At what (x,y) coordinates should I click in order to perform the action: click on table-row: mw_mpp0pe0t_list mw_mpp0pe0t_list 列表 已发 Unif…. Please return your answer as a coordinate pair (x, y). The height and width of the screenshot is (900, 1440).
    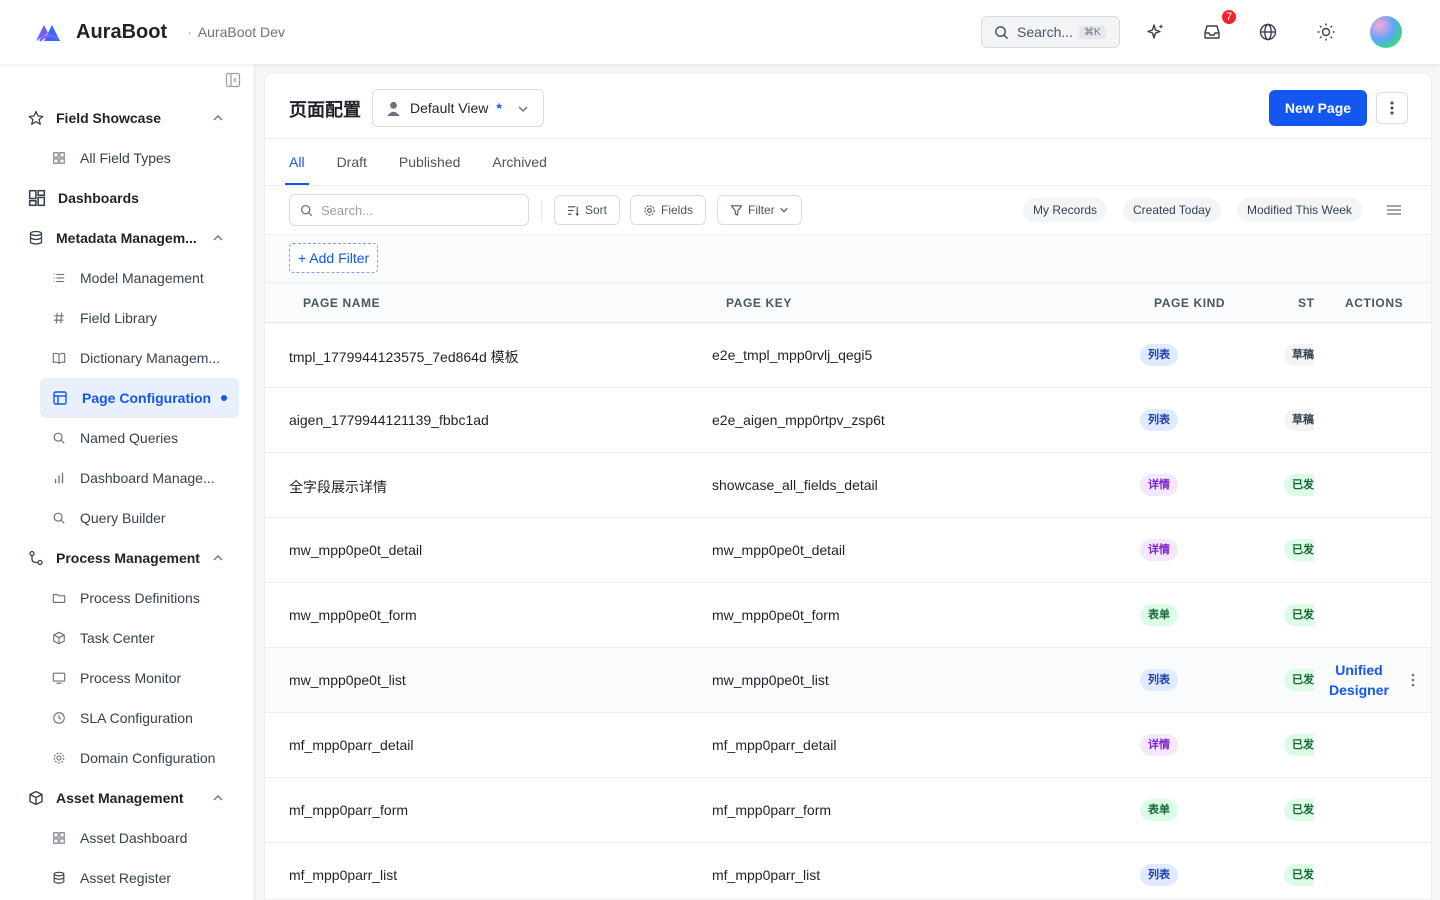
    Looking at the image, I should click on (848, 680).